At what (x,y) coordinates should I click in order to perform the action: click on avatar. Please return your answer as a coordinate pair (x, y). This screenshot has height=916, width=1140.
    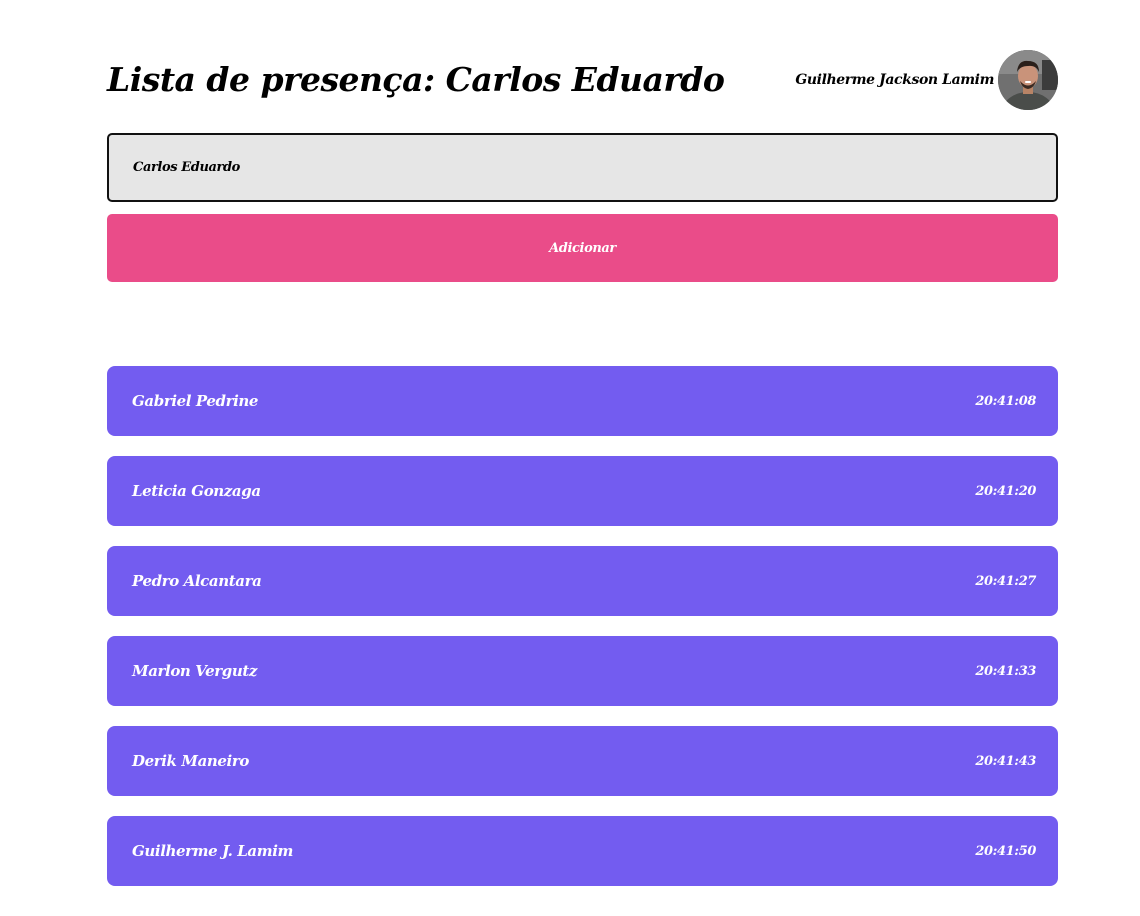
    Looking at the image, I should click on (1028, 80).